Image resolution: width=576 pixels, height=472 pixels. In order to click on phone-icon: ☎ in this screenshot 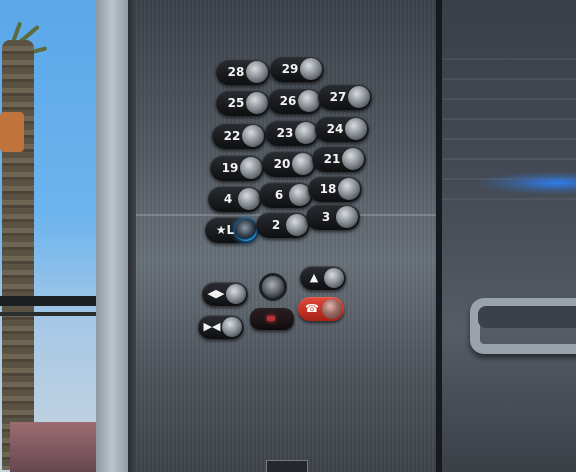, I will do `click(312, 308)`.